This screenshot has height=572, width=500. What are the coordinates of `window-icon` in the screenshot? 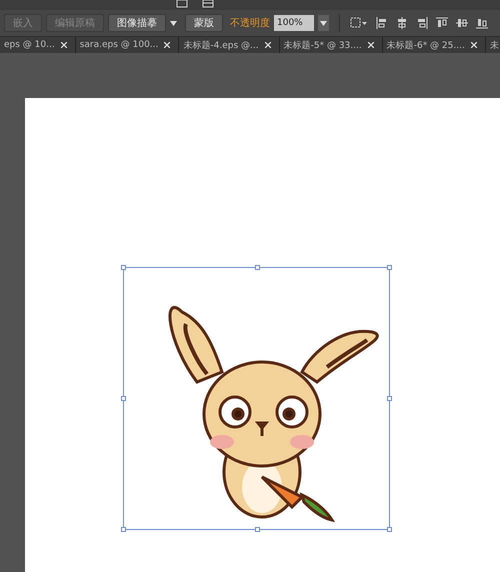 It's located at (208, 4).